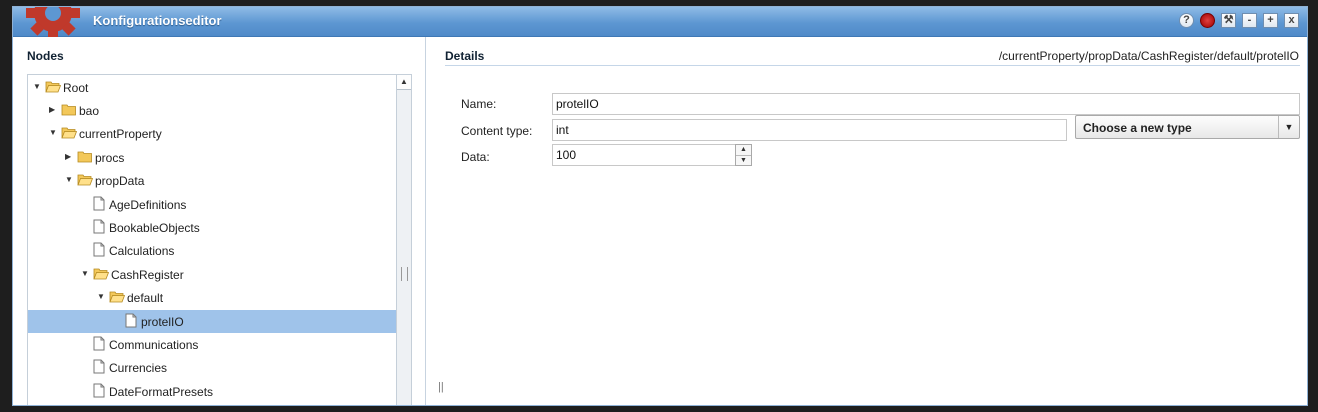 The width and height of the screenshot is (1318, 412). What do you see at coordinates (145, 298) in the screenshot?
I see `tree-node-label: default` at bounding box center [145, 298].